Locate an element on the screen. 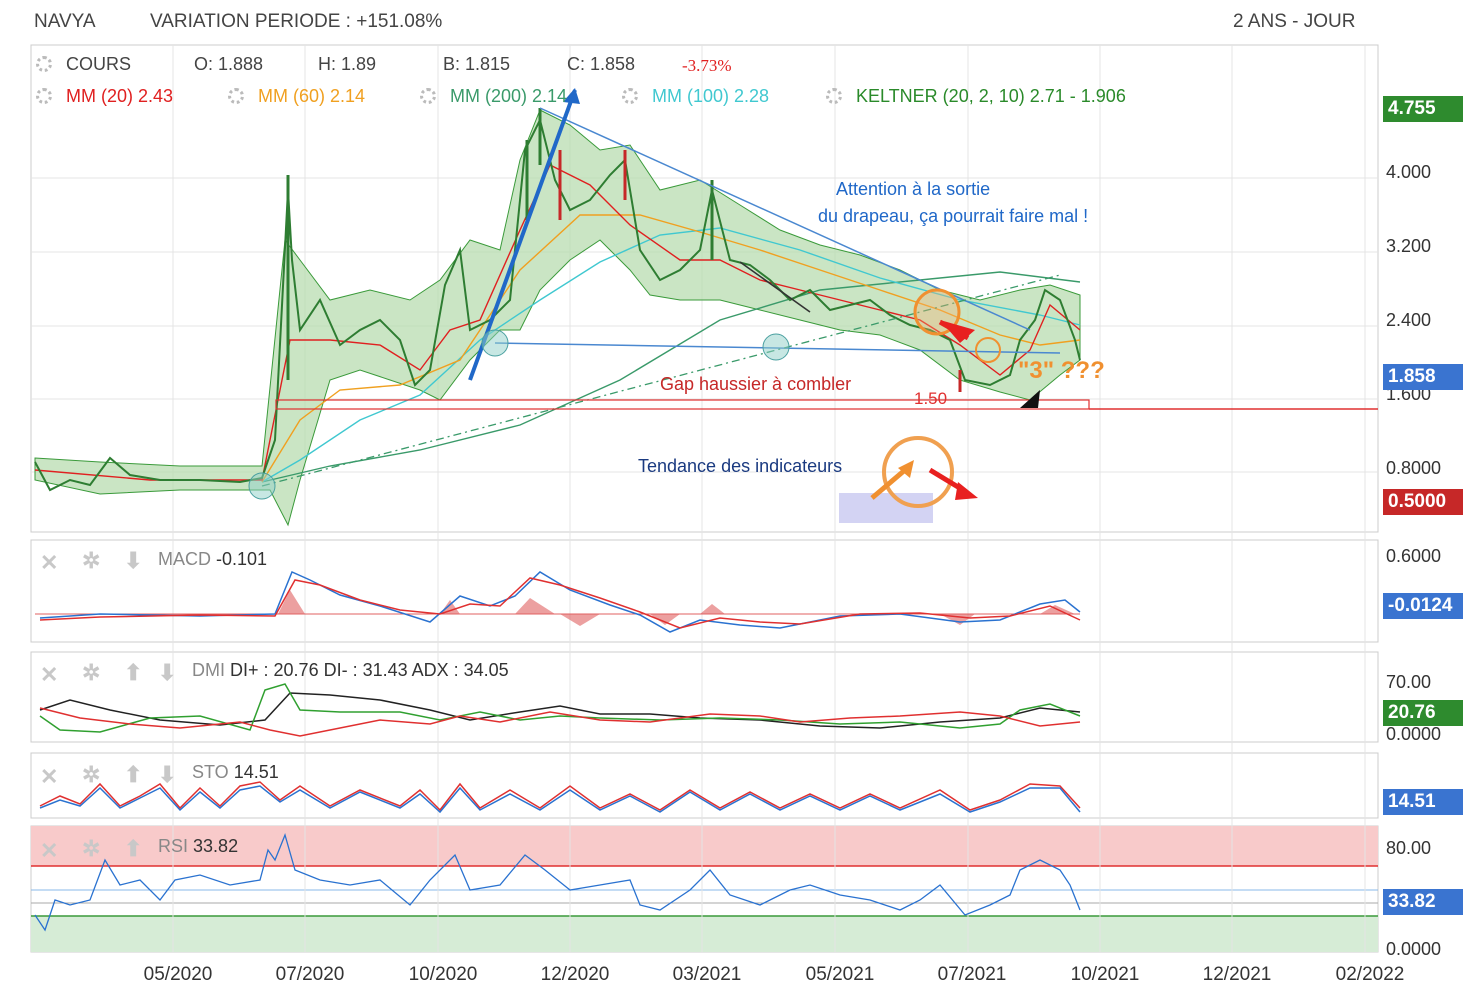 Image resolution: width=1482 pixels, height=994 pixels. x-tick: 07/2021 is located at coordinates (972, 974).